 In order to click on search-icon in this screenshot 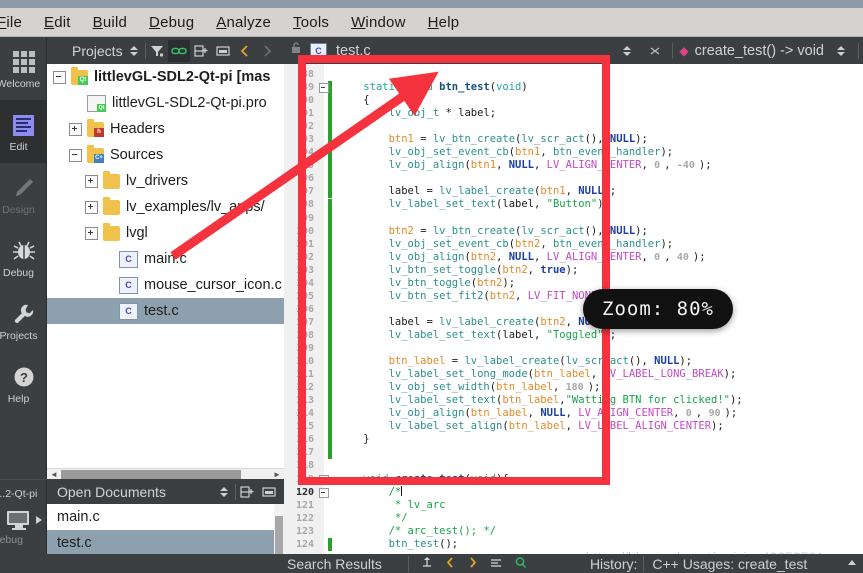, I will do `click(520, 564)`.